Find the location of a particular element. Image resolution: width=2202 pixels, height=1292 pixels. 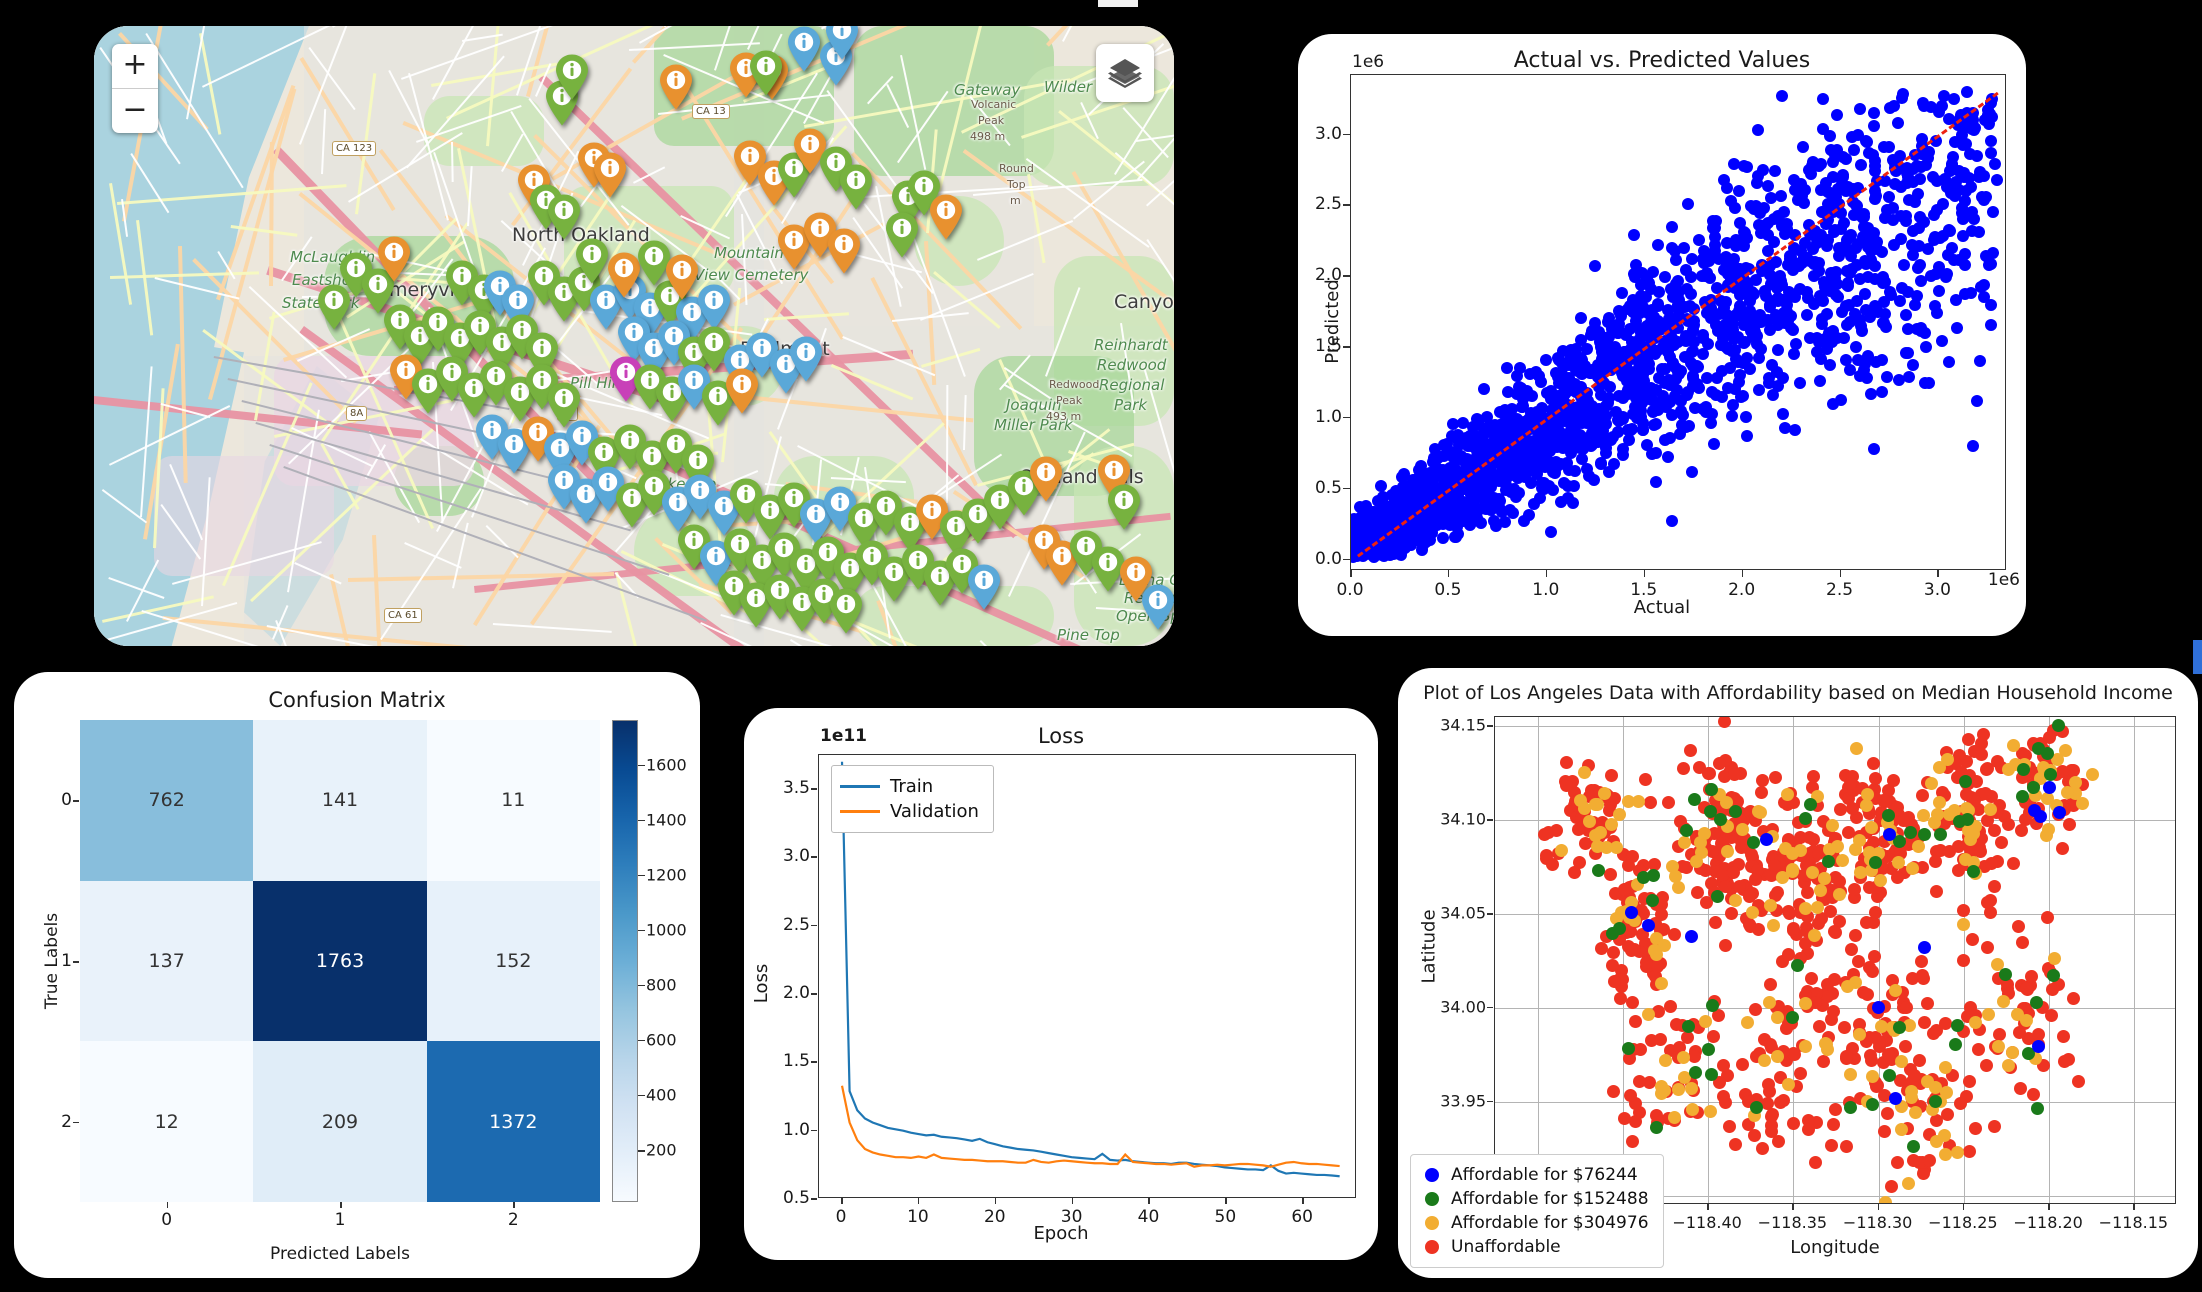

scatter-ytick: 0.5 is located at coordinates (1328, 487).